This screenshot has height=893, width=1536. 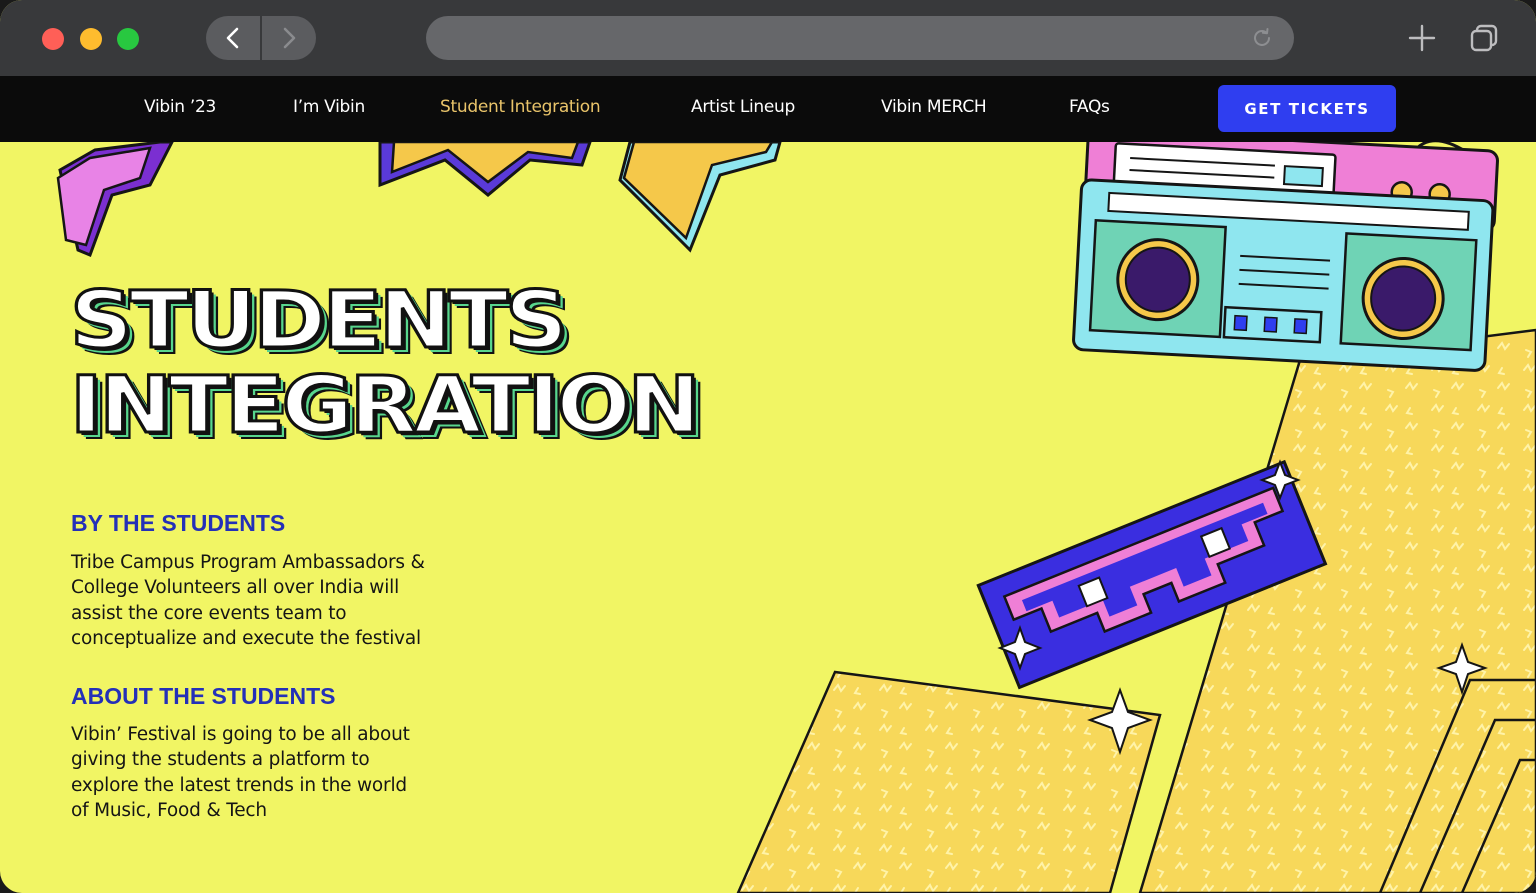 What do you see at coordinates (128, 39) in the screenshot?
I see `maximize-window-button` at bounding box center [128, 39].